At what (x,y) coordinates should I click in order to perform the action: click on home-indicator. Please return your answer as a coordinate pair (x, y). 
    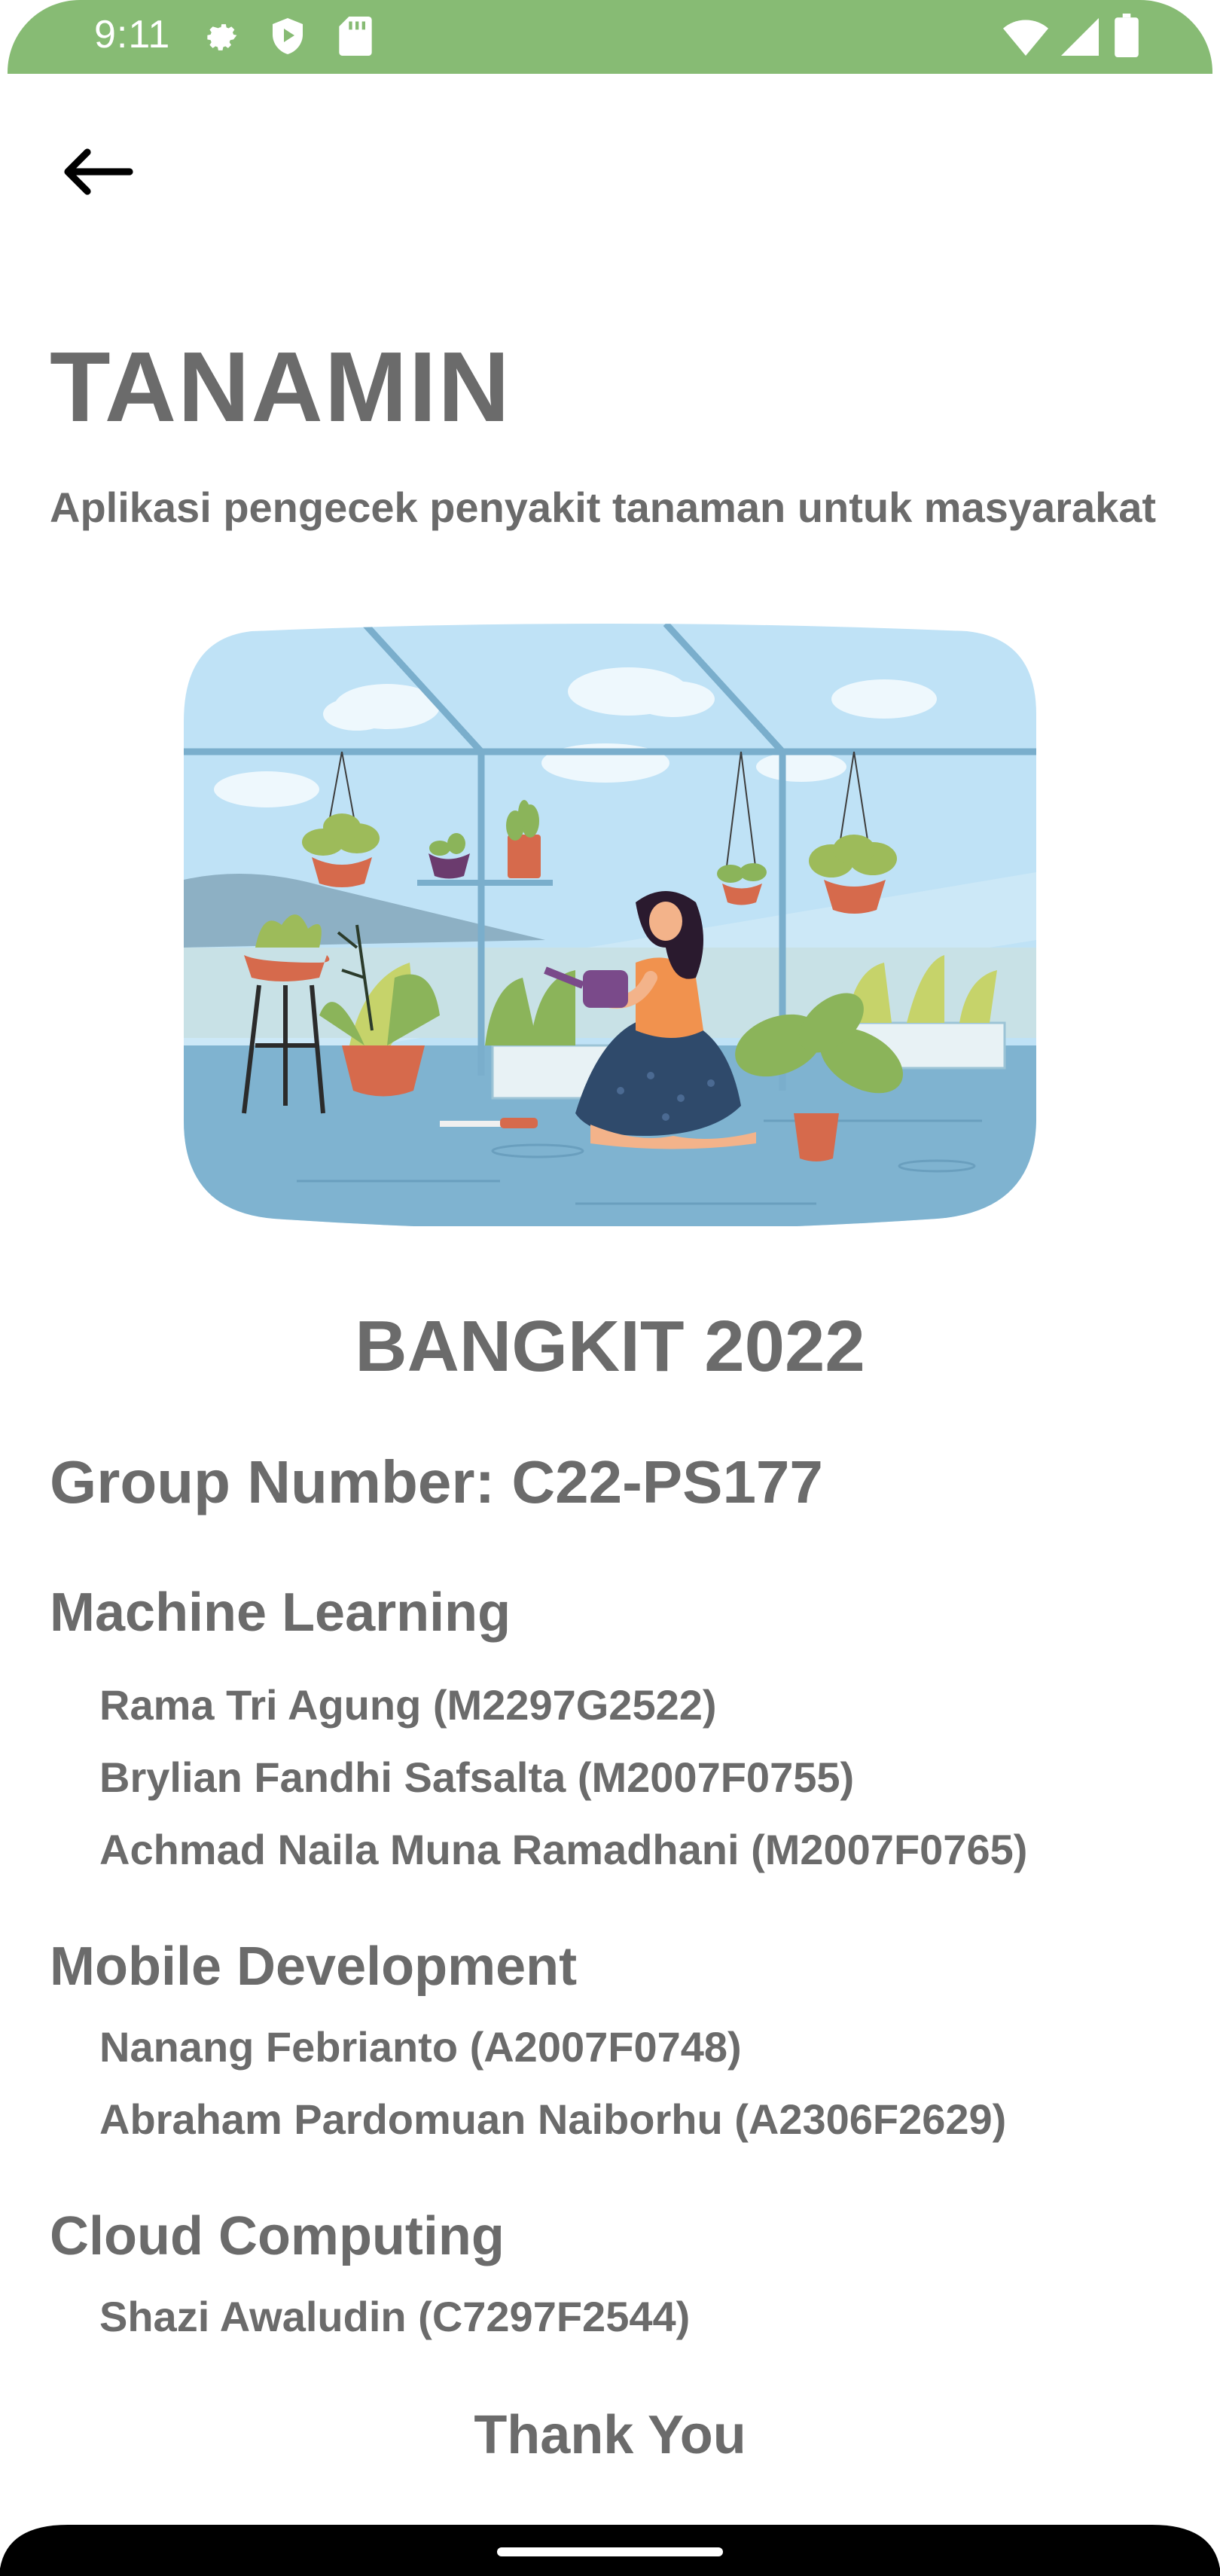
    Looking at the image, I should click on (610, 2552).